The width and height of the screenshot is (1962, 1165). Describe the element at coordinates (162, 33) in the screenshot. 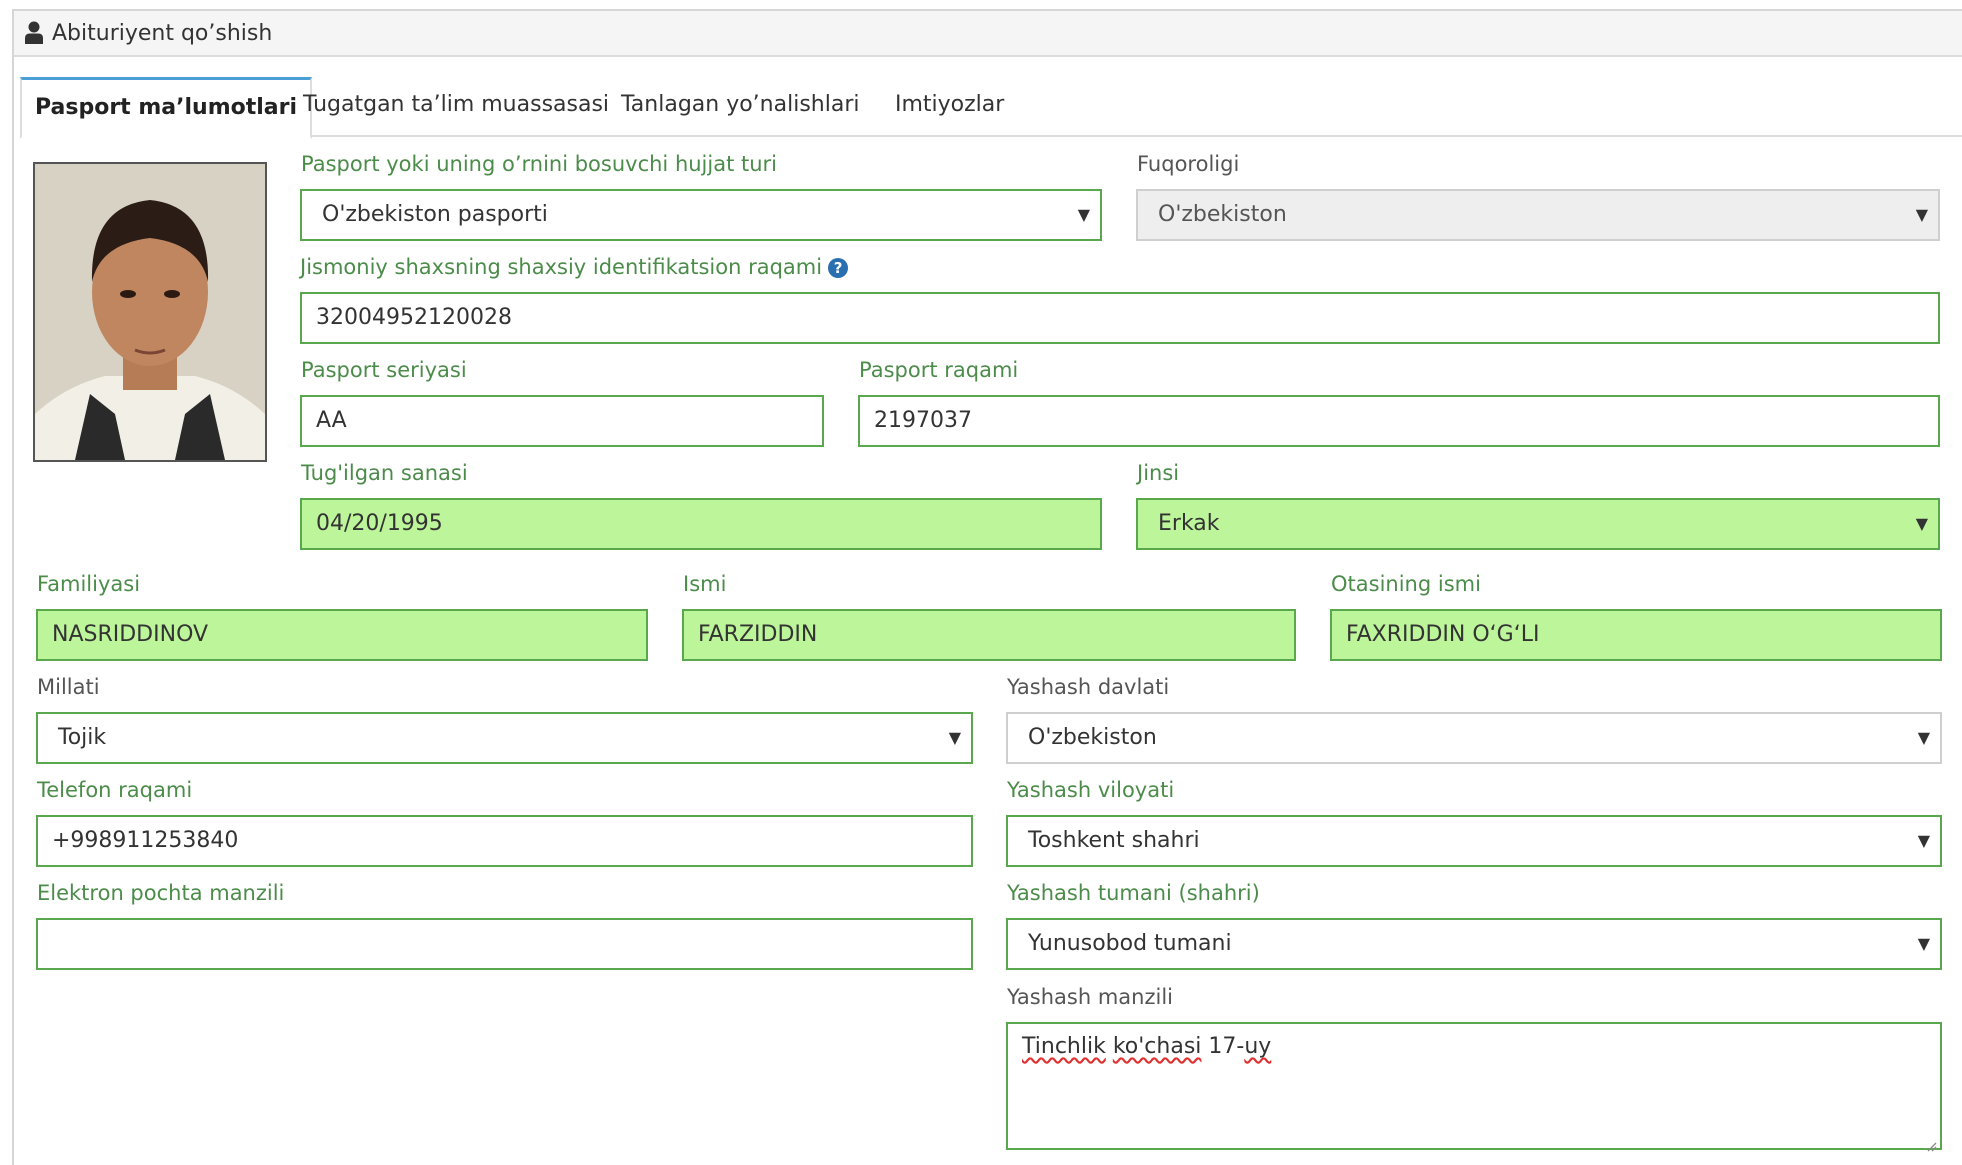

I see `page-title: Abituriyent qo’shish` at that location.